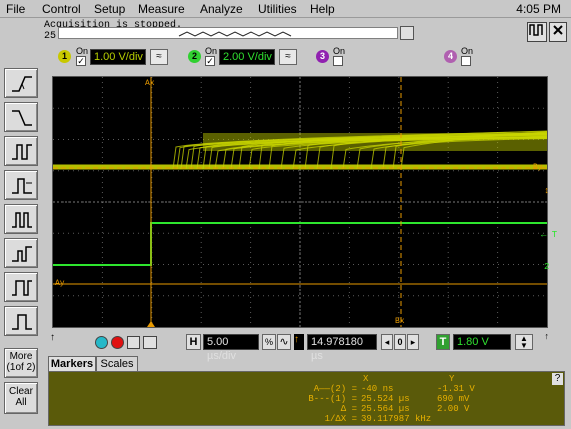 The height and width of the screenshot is (429, 571). I want to click on bottom-tabs: Markers Scales, so click(118, 364).